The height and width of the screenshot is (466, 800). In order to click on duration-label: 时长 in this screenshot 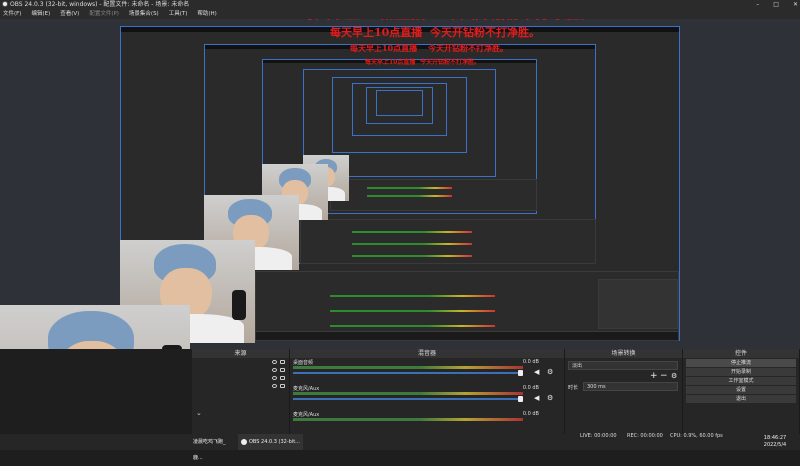, I will do `click(573, 388)`.